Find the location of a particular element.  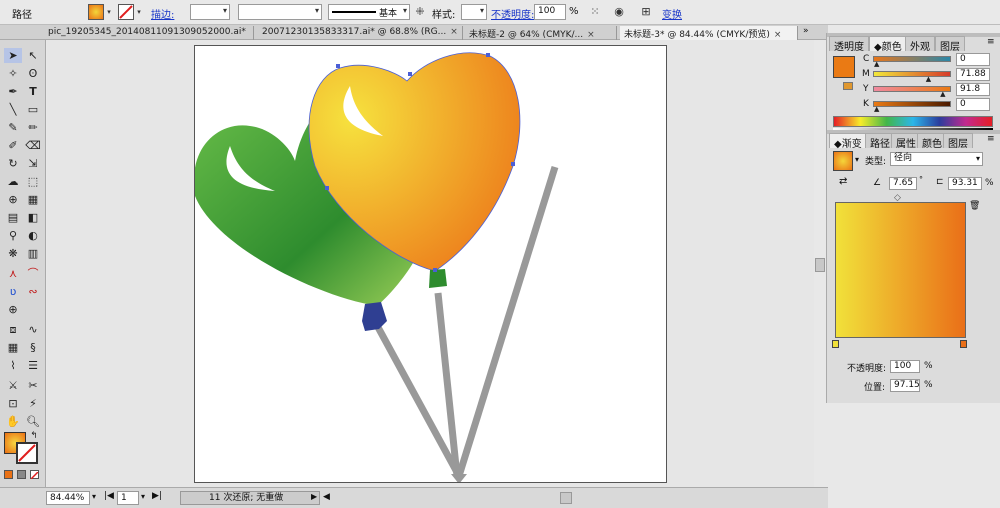

tab-document-3: 未标题-2 @ 64% (CMYK/... × is located at coordinates (541, 33).